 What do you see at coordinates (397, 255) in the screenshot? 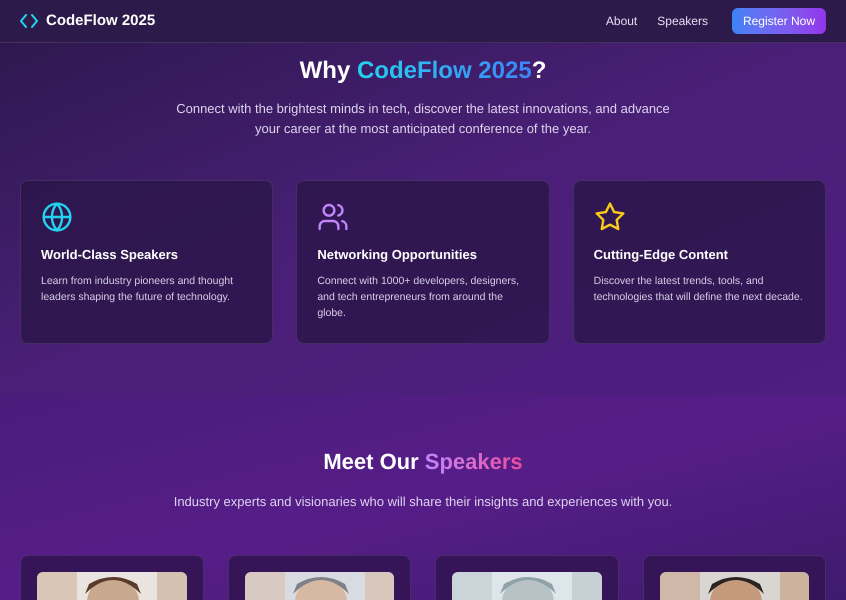
I see `feature-title: Networking Opportunities` at bounding box center [397, 255].